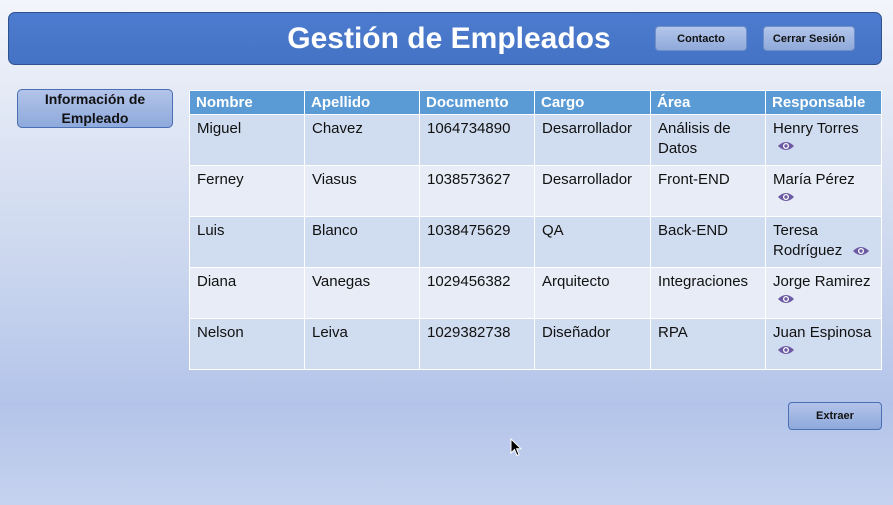 The image size is (893, 505). I want to click on cell-cargo: Diseñador, so click(592, 344).